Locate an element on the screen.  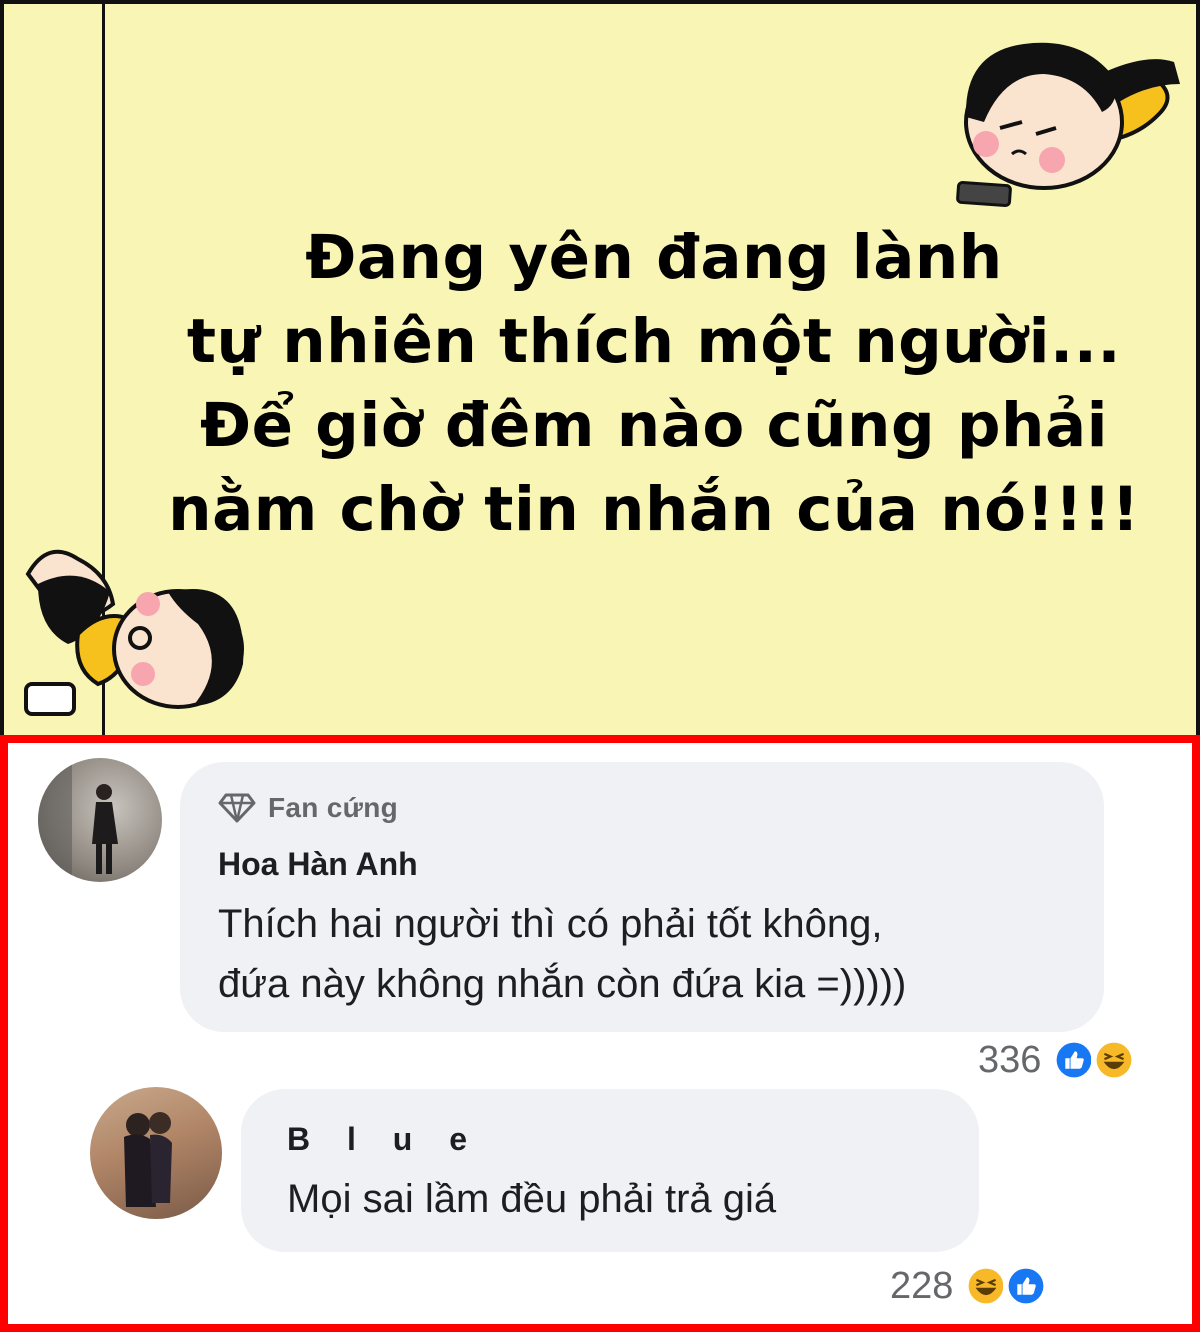
like-icon is located at coordinates (1026, 1286).